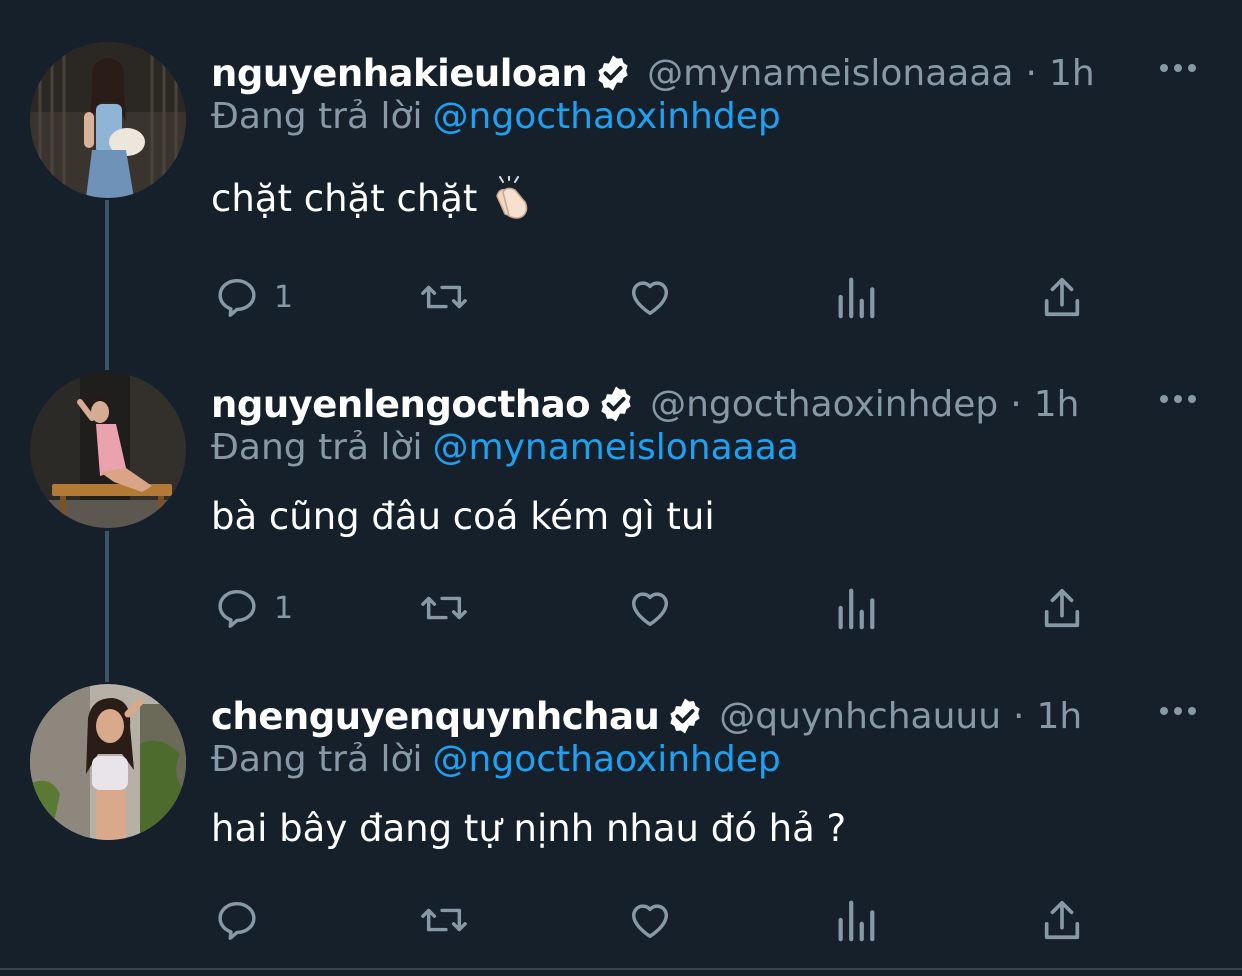 The height and width of the screenshot is (976, 1242). I want to click on display-name: chenguyenquynhchau, so click(435, 716).